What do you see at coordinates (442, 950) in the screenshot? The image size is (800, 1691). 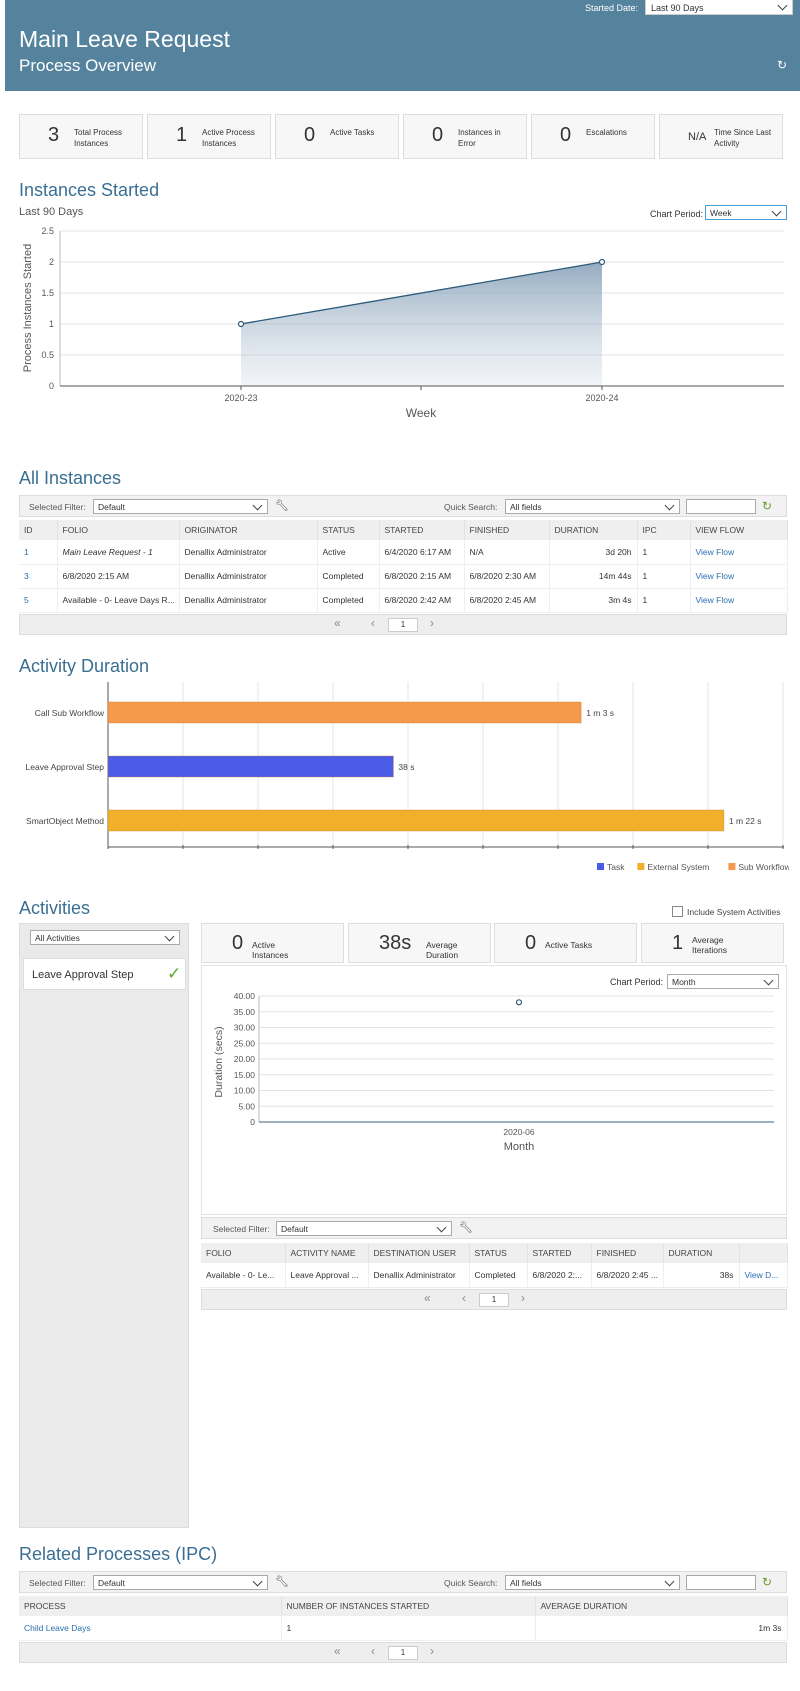 I see `activity-kpi-label: Average Duration` at bounding box center [442, 950].